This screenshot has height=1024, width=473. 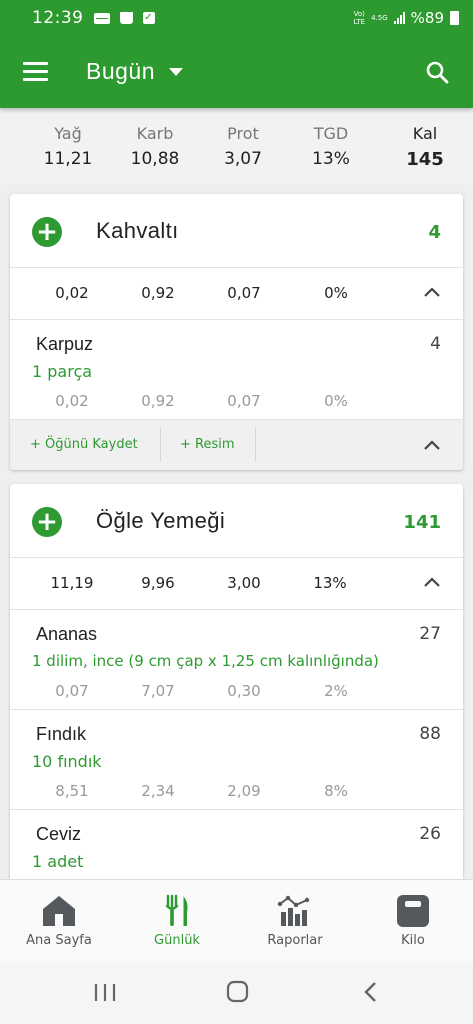 I want to click on search-icon, so click(x=437, y=72).